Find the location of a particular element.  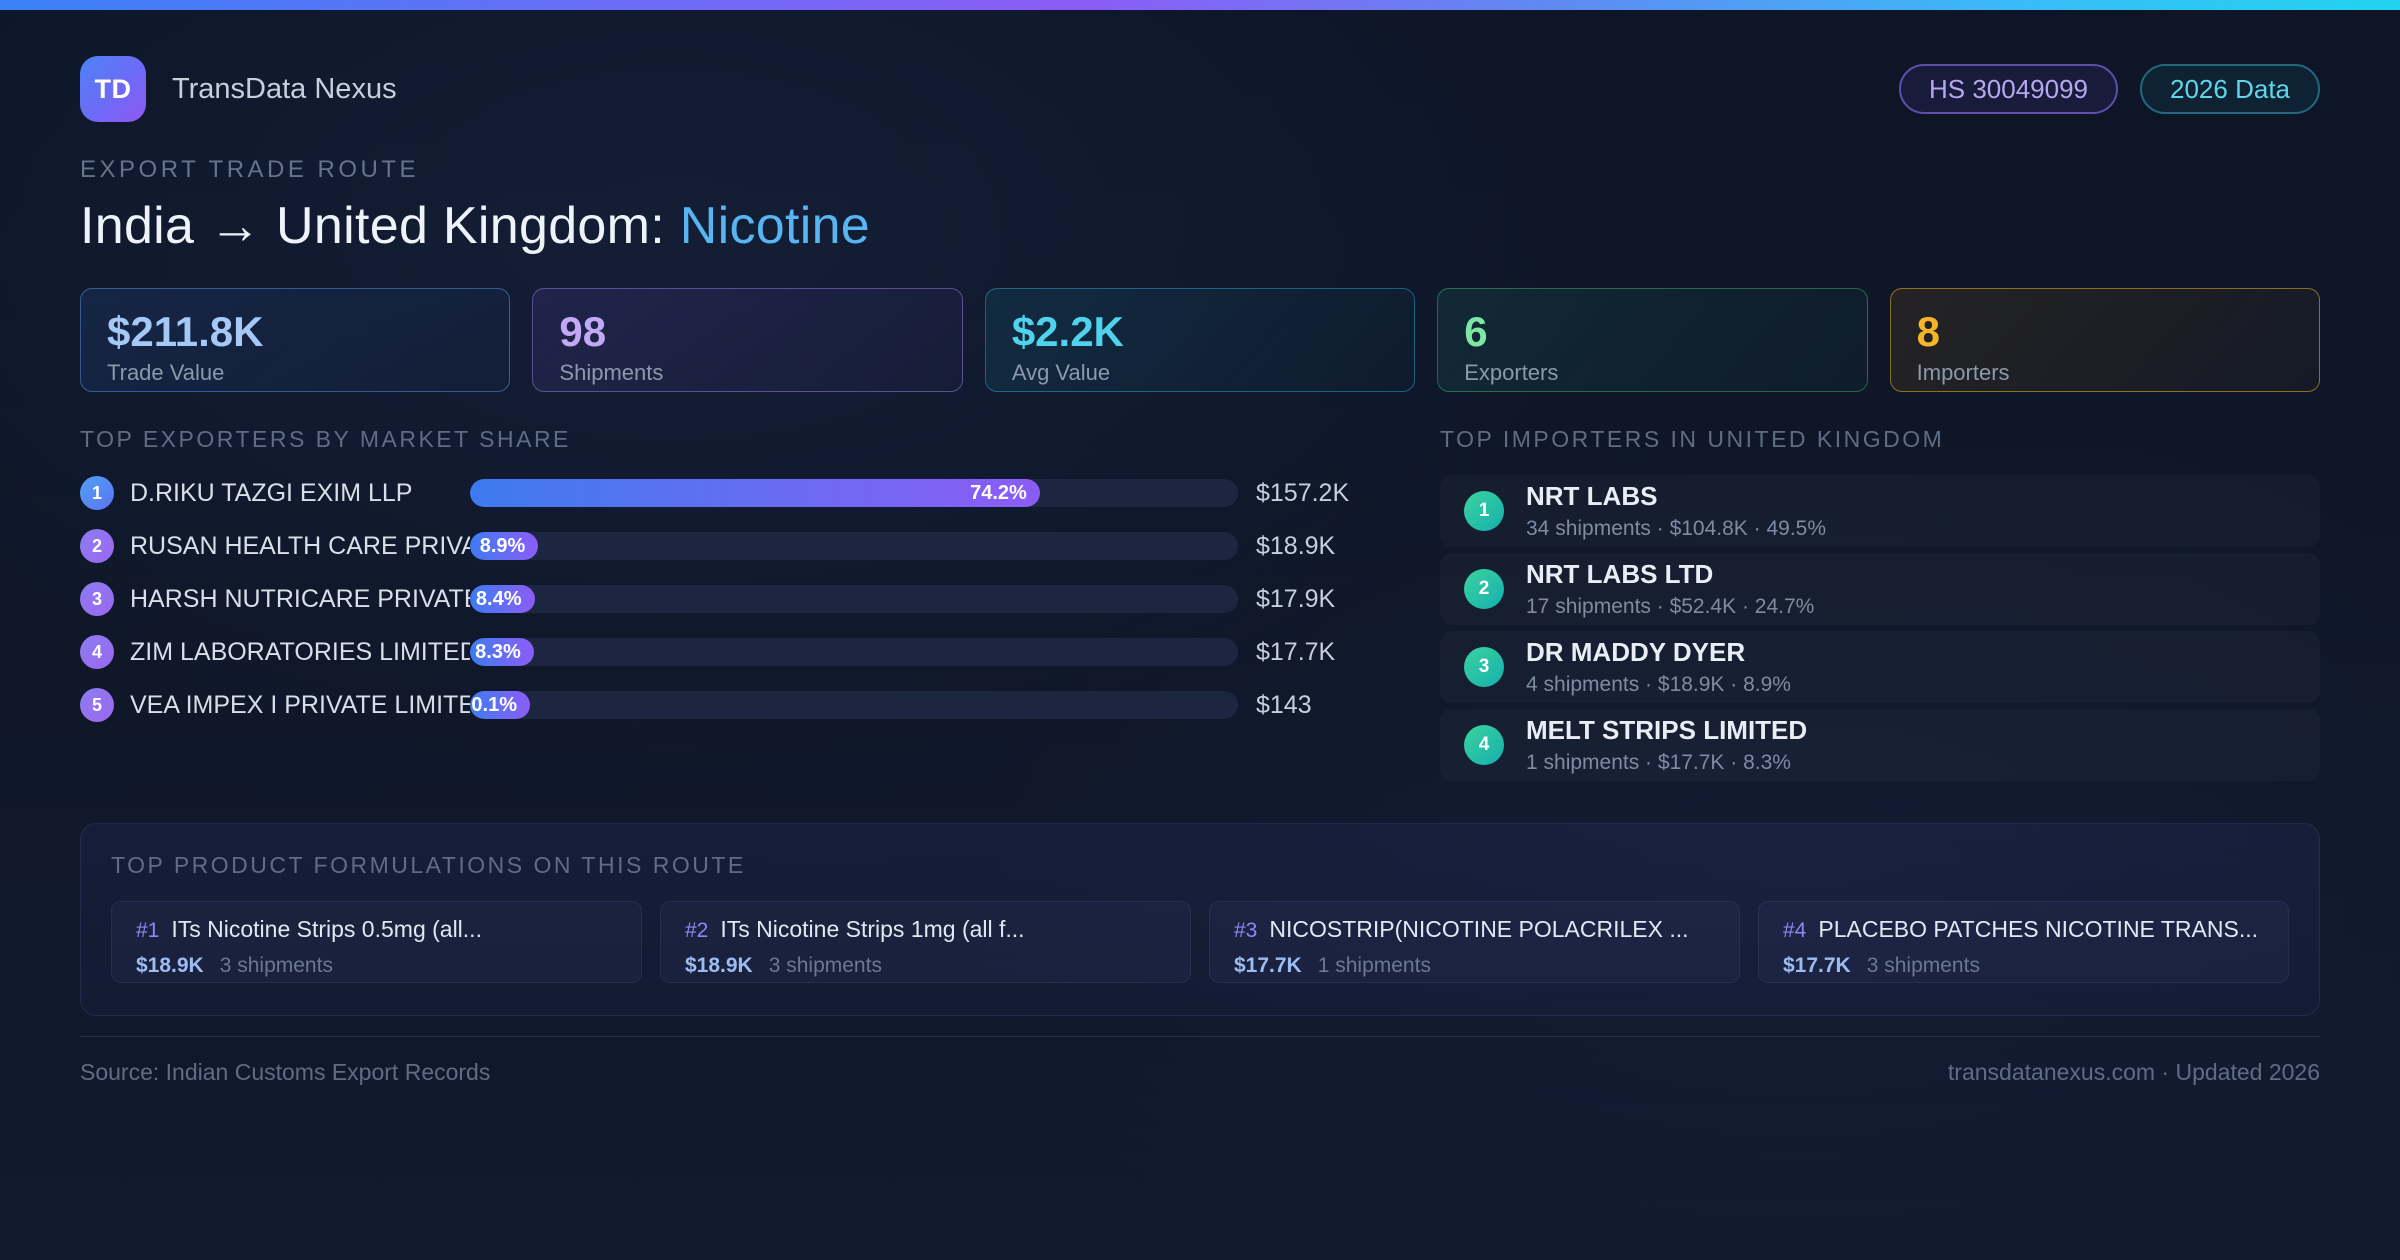

importer-meta: 4 shipments · $18.9K · 8.9% is located at coordinates (1658, 685).